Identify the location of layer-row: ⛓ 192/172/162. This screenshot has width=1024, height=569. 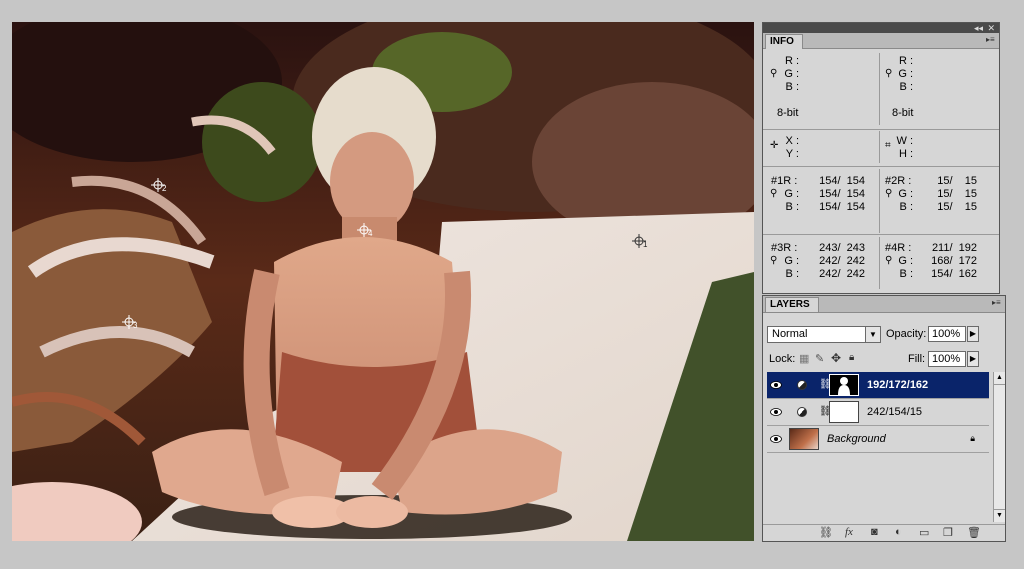
(878, 385).